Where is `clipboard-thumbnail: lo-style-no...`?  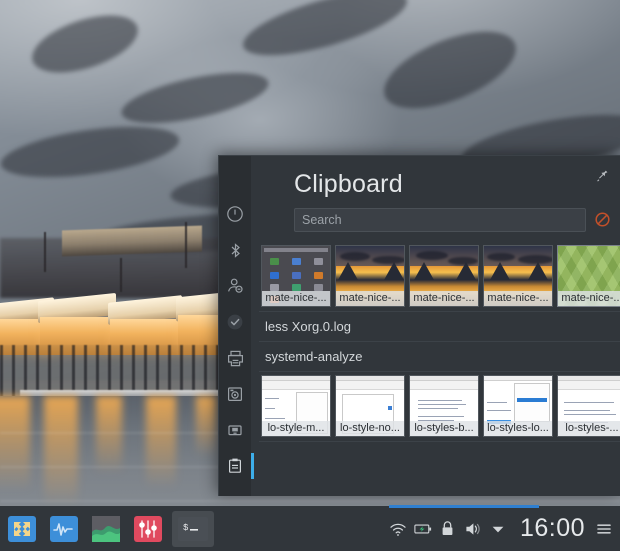
clipboard-thumbnail: lo-style-no... is located at coordinates (370, 406).